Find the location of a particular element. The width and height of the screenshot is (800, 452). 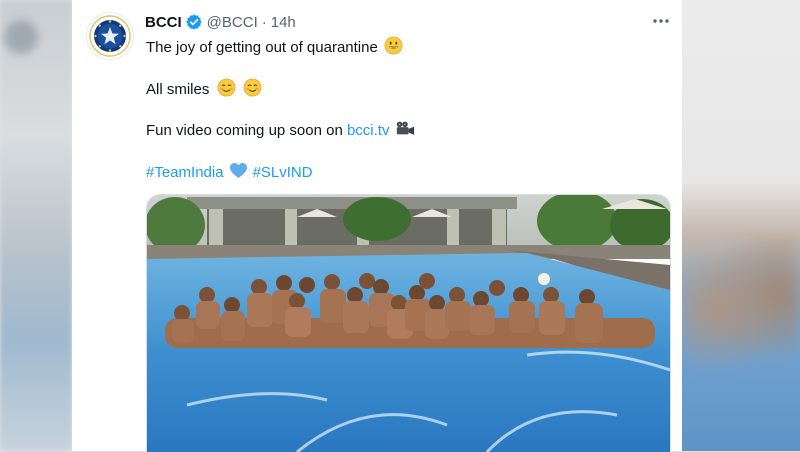

movie-camera-emoji-icon is located at coordinates (405, 130).